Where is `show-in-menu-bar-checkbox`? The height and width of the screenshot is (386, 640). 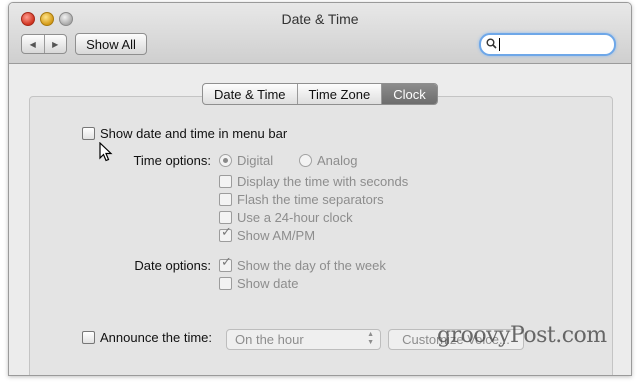 show-in-menu-bar-checkbox is located at coordinates (88, 133).